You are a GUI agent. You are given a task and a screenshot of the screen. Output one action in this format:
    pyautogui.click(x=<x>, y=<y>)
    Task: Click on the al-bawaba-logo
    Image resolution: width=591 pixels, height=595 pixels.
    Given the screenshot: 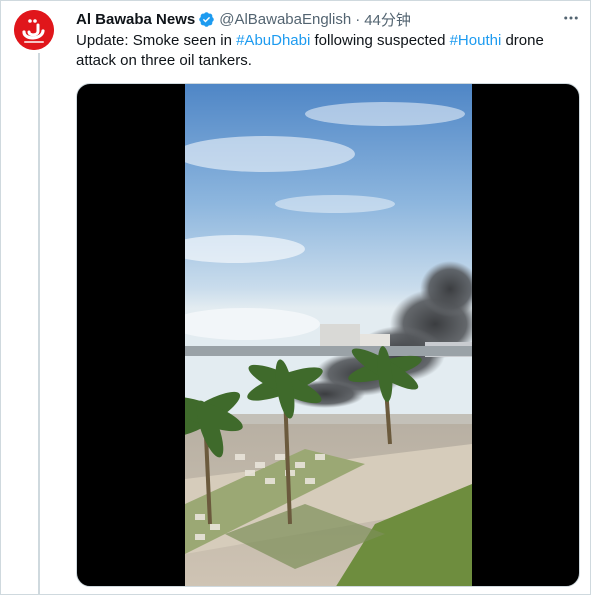 What is the action you would take?
    pyautogui.click(x=34, y=30)
    